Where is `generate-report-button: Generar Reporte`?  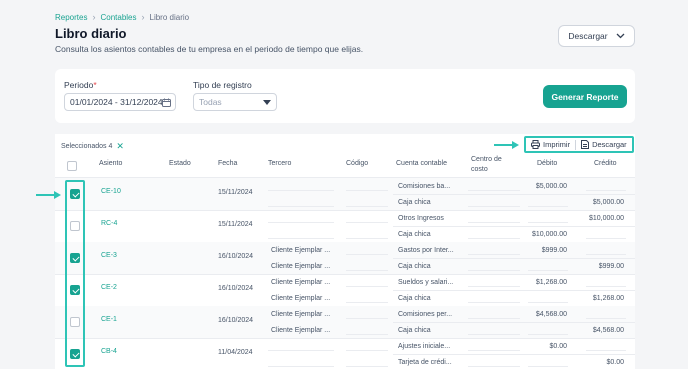 generate-report-button: Generar Reporte is located at coordinates (585, 96).